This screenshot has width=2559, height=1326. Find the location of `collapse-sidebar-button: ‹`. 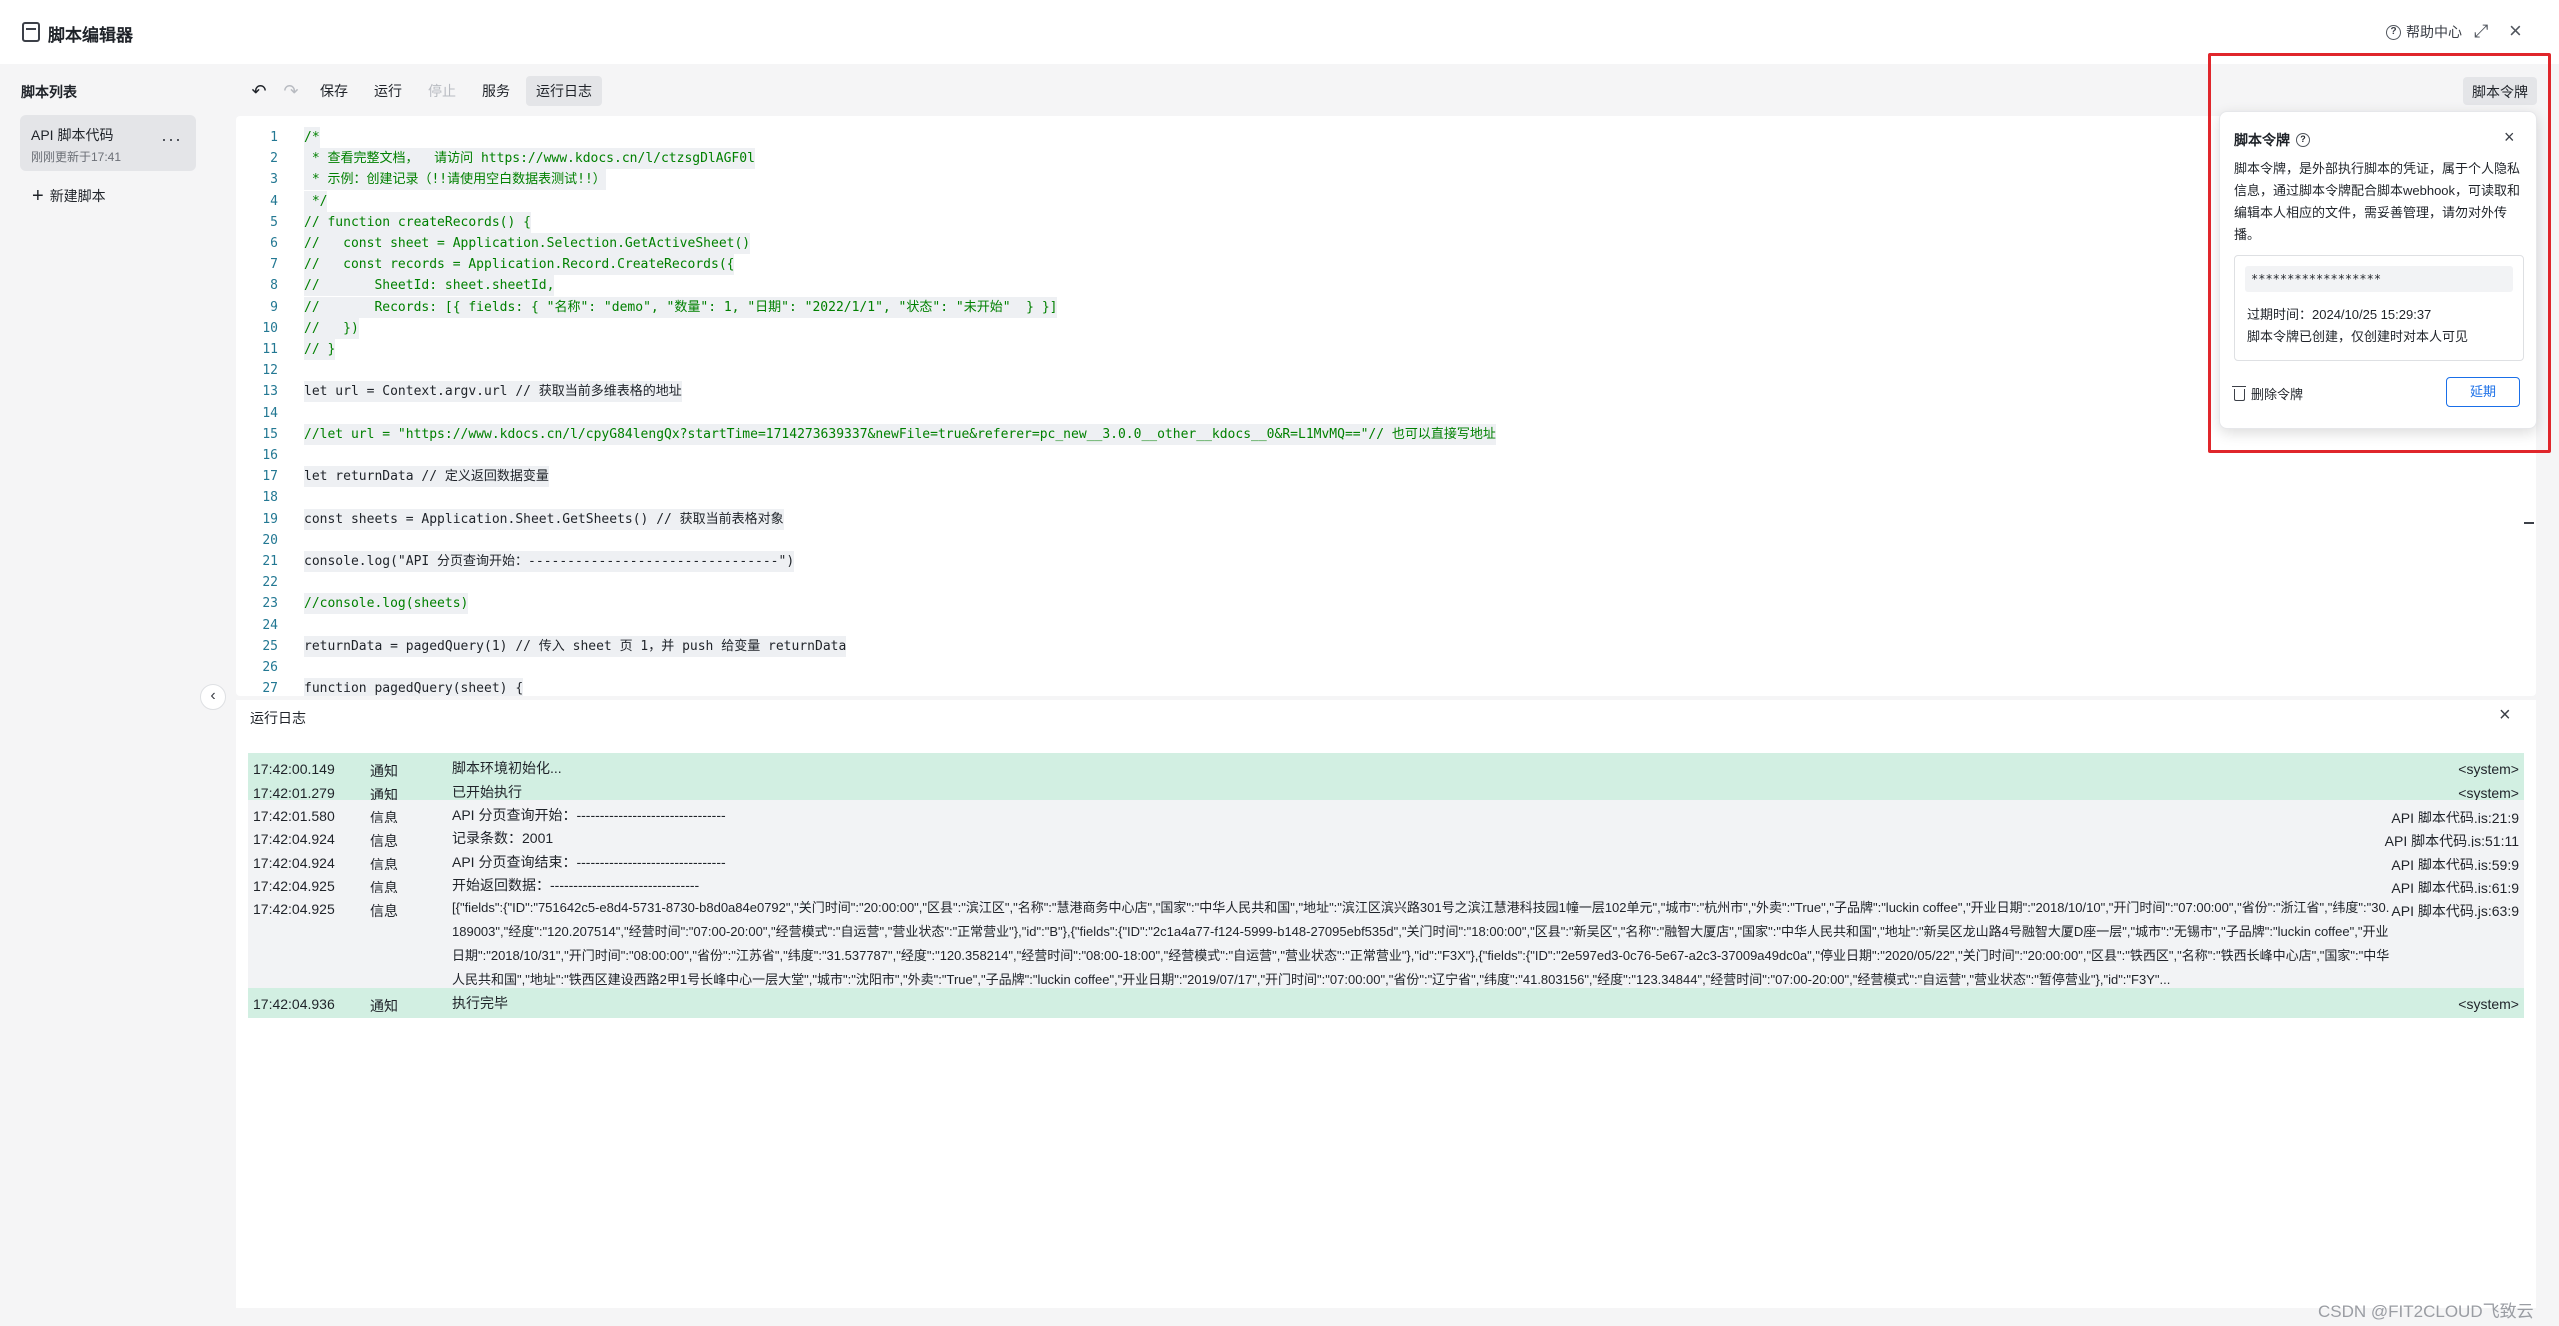

collapse-sidebar-button: ‹ is located at coordinates (213, 697).